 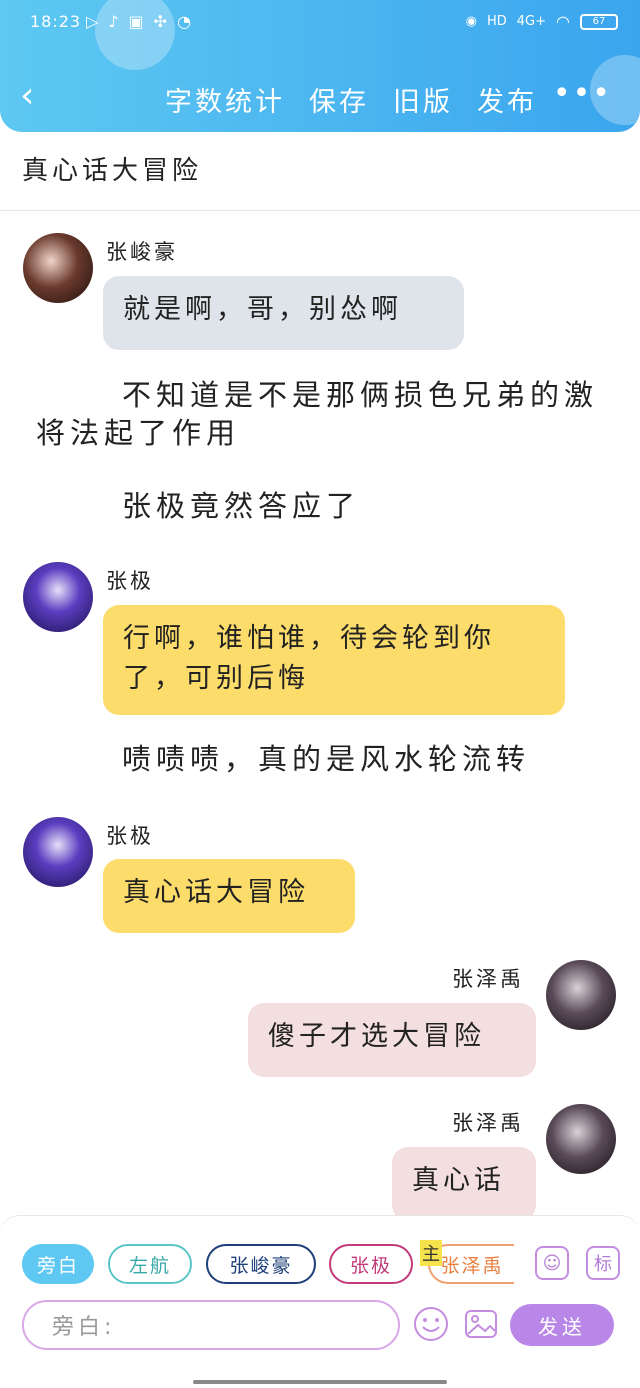 What do you see at coordinates (211, 1325) in the screenshot?
I see `message-input: 旁白:` at bounding box center [211, 1325].